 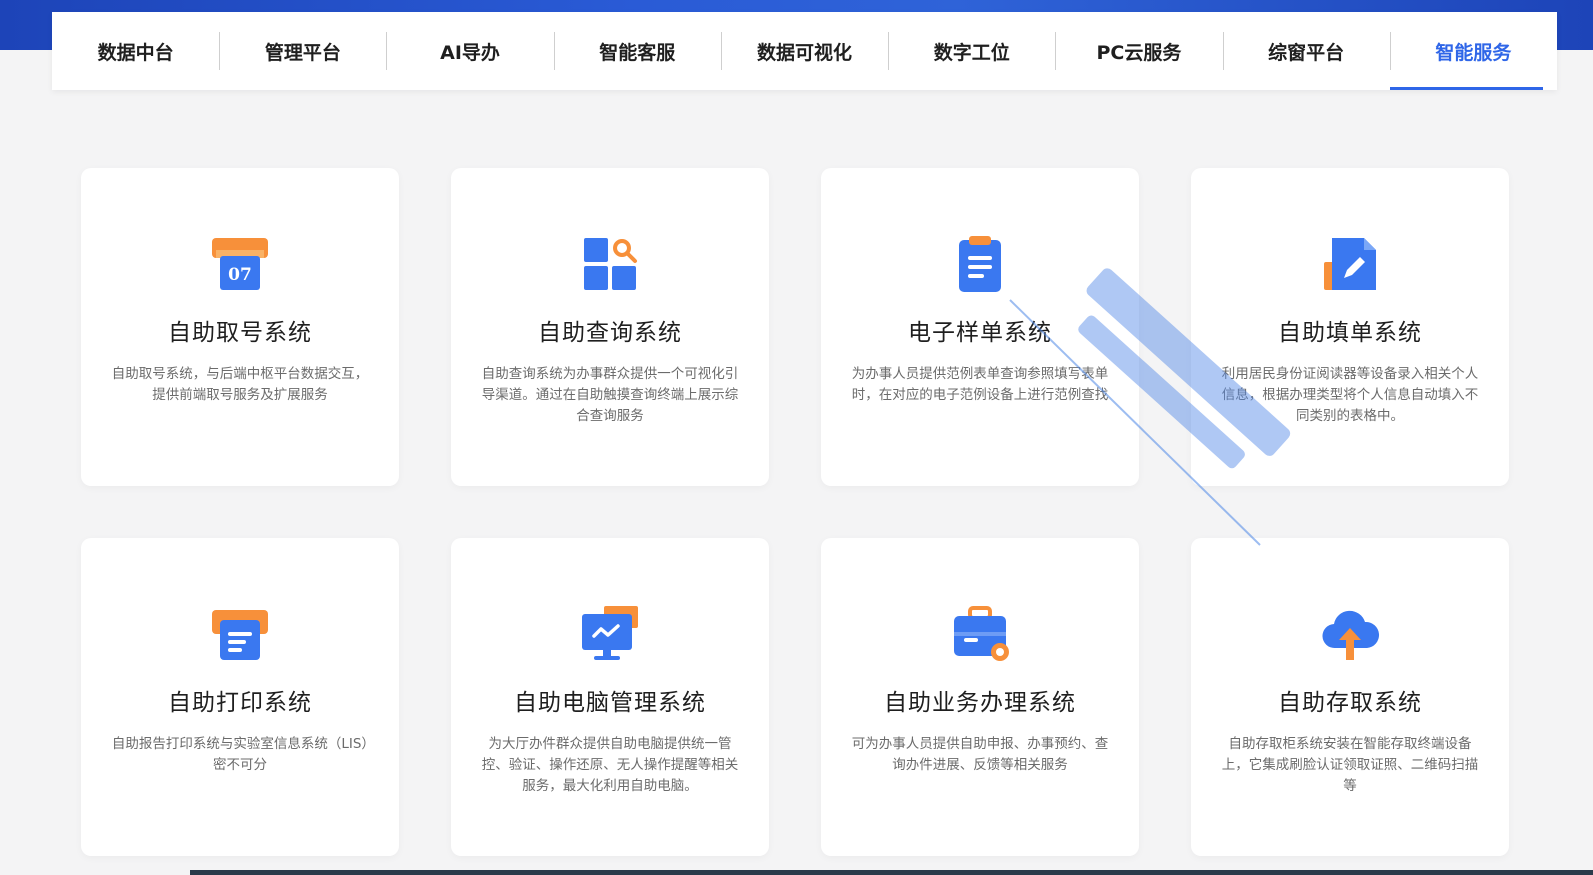 I want to click on card-title: 电子样单系统, so click(x=980, y=333).